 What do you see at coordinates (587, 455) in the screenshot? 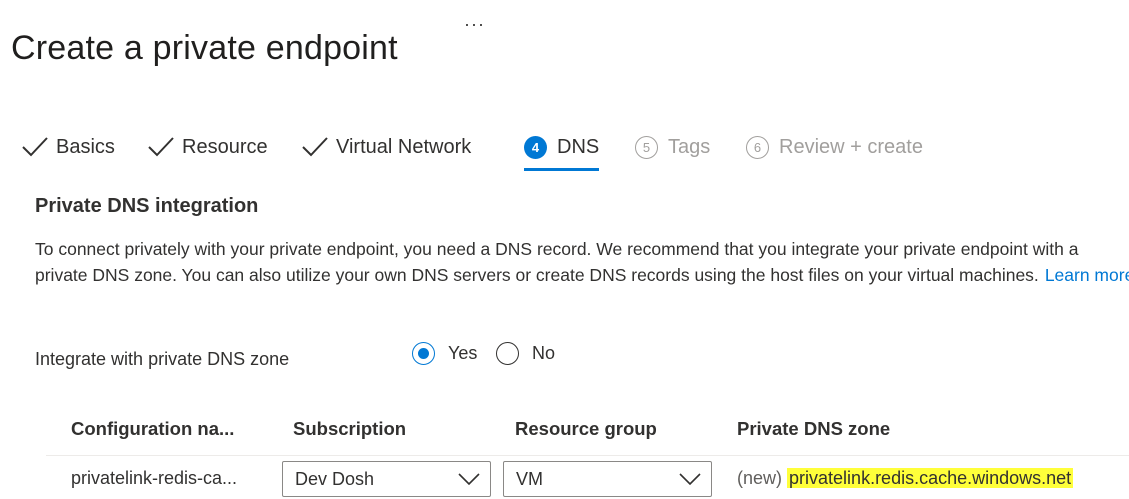
I see `table-header-divider` at bounding box center [587, 455].